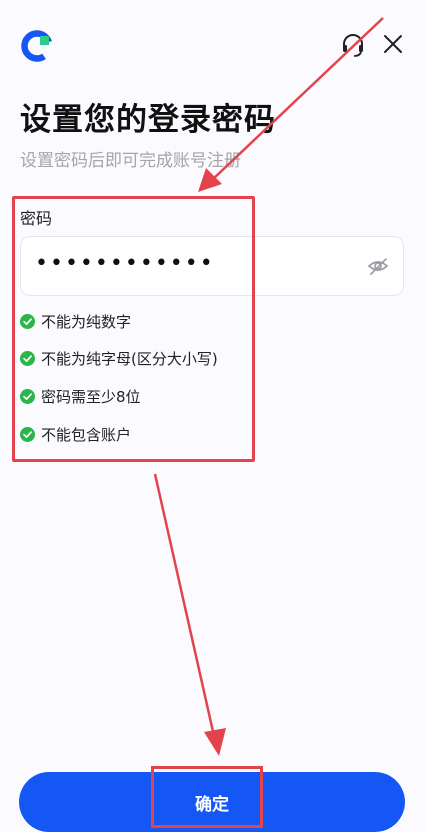 This screenshot has height=832, width=425. Describe the element at coordinates (130, 161) in the screenshot. I see `page-subtitle: 设置密码后即可完成账号注册` at that location.